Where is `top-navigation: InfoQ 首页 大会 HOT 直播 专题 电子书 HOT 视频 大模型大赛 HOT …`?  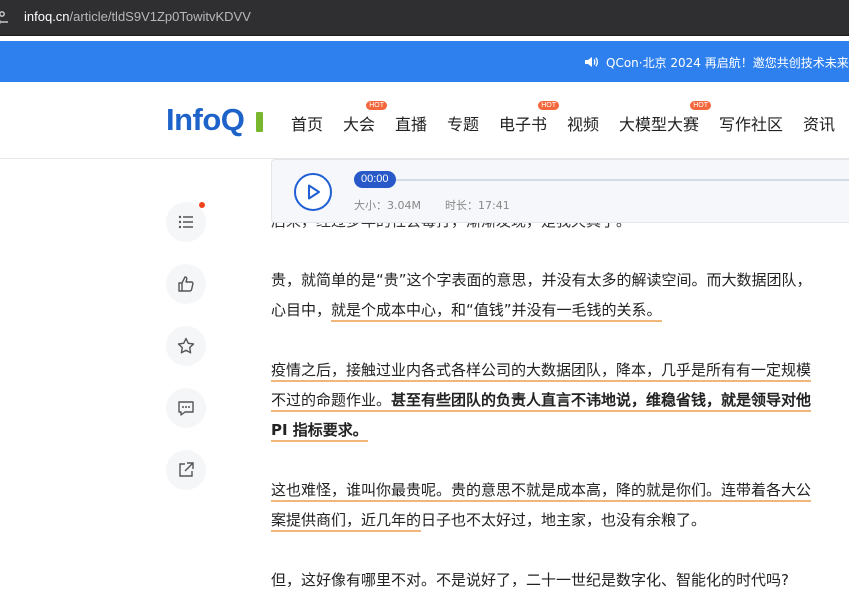 top-navigation: InfoQ 首页 大会 HOT 直播 专题 电子书 HOT 视频 大模型大赛 HOT … is located at coordinates (424, 120).